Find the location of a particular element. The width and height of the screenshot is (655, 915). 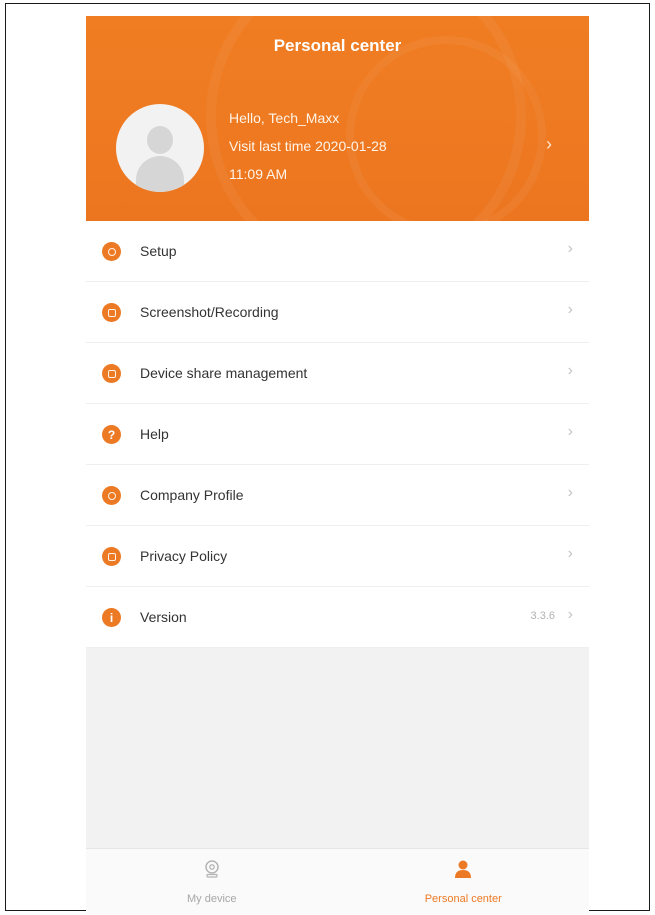

menu-item-help: ? Help › is located at coordinates (337, 434).